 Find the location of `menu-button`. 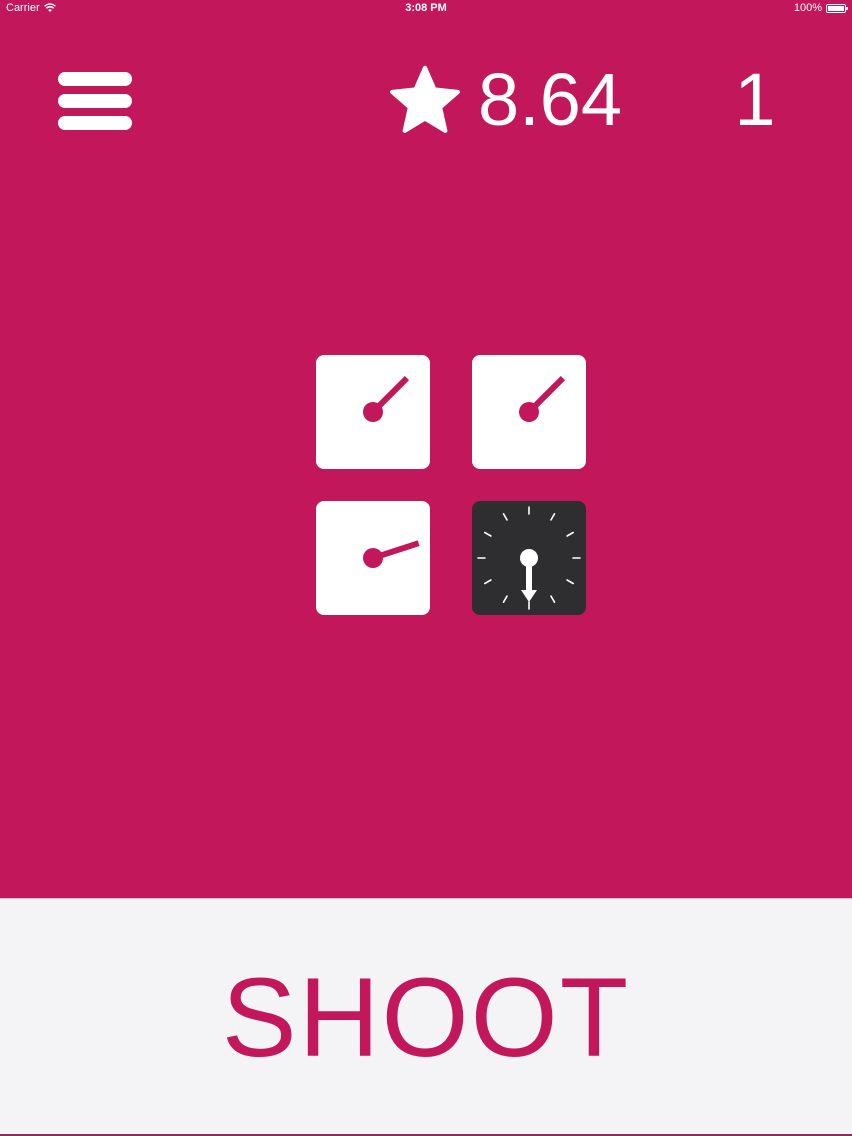

menu-button is located at coordinates (95, 101).